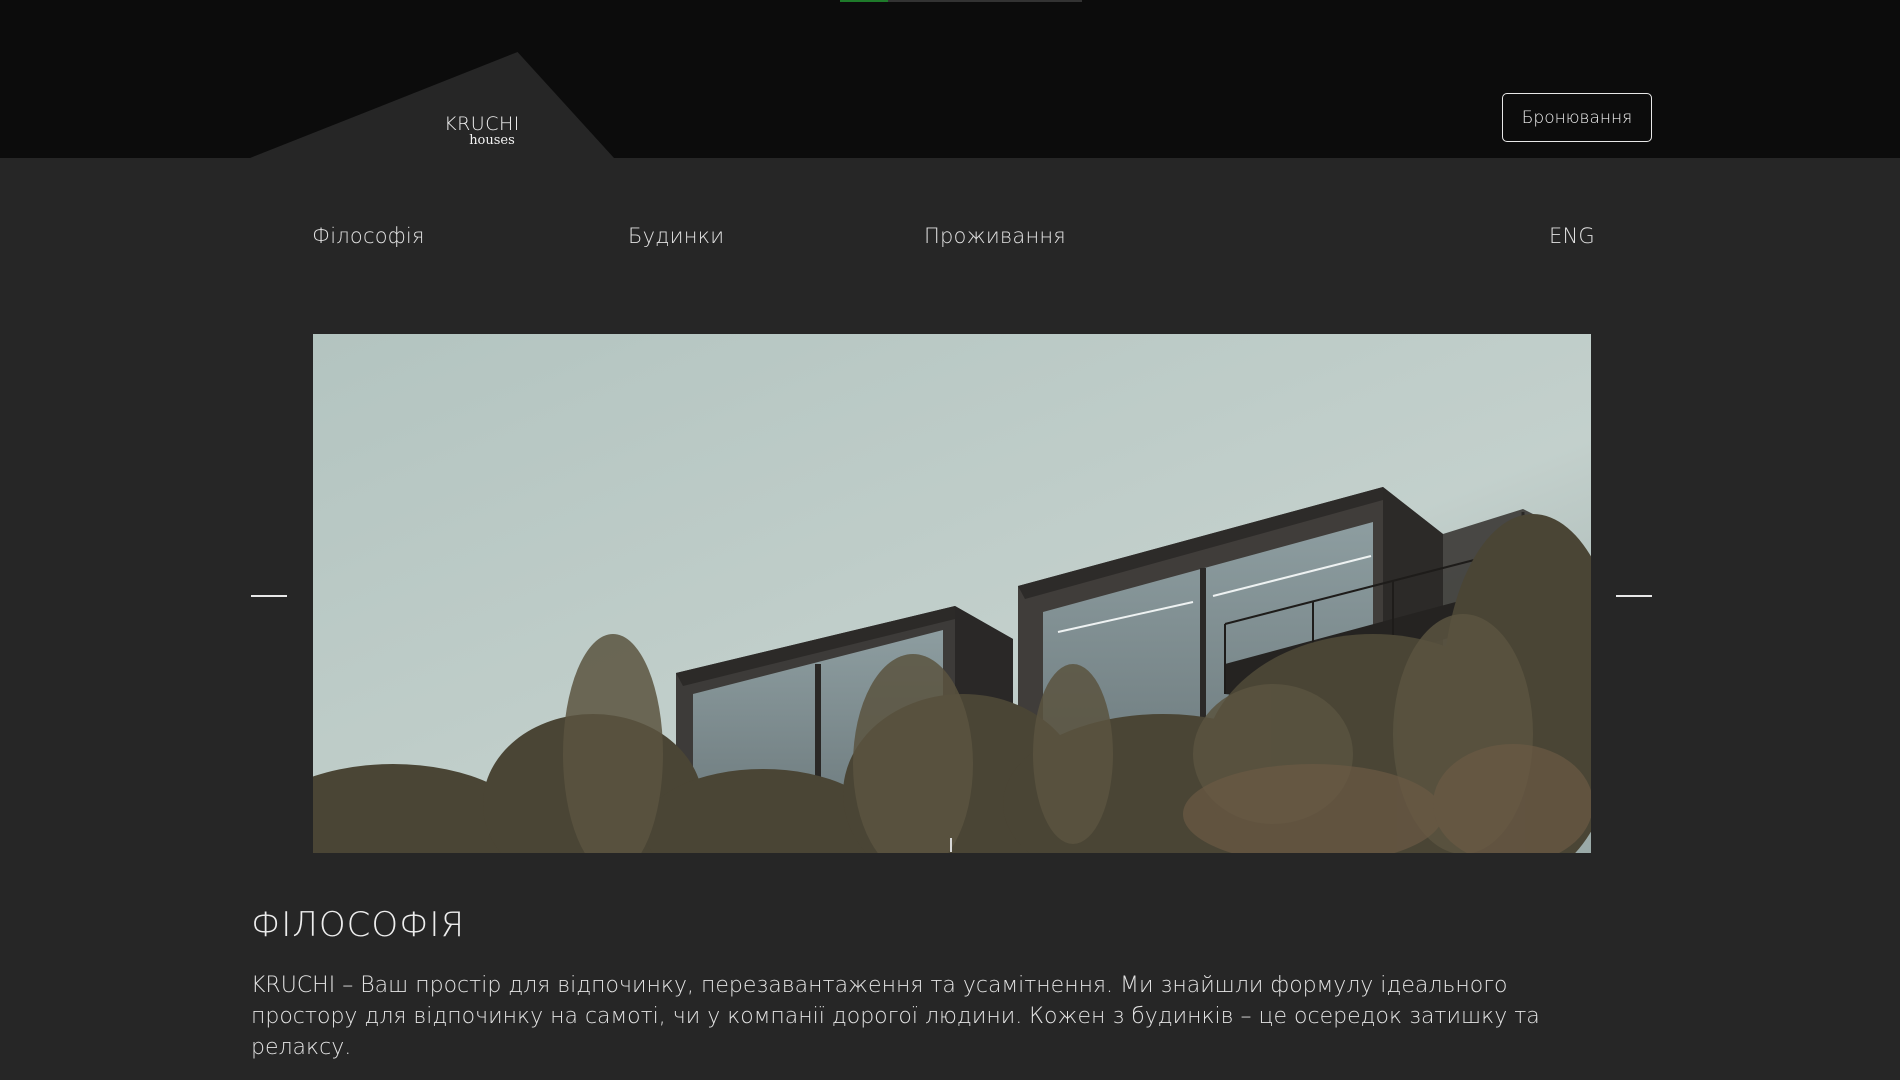  What do you see at coordinates (1577, 117) in the screenshot?
I see `booking-button: Бронювання` at bounding box center [1577, 117].